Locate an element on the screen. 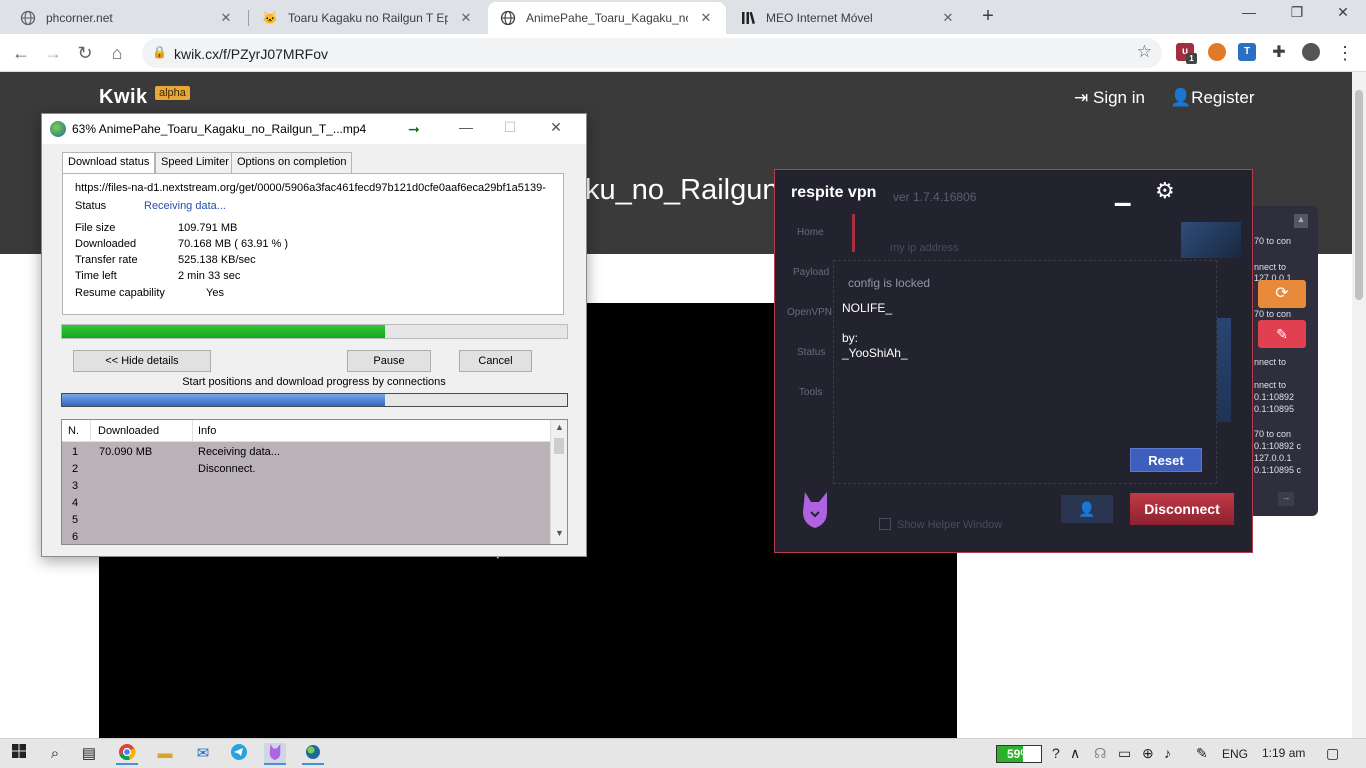  idm-taskbar-icon is located at coordinates (313, 754).